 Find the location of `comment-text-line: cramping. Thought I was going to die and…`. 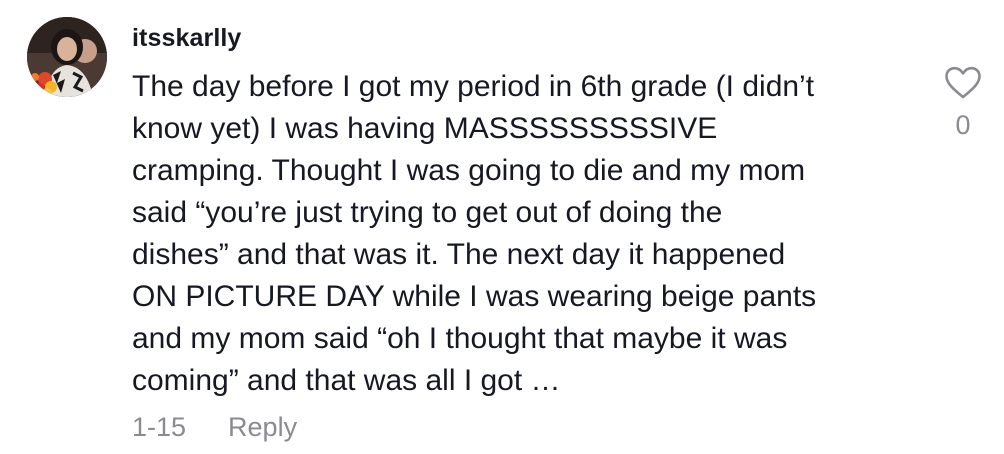

comment-text-line: cramping. Thought I was going to die and… is located at coordinates (469, 170).